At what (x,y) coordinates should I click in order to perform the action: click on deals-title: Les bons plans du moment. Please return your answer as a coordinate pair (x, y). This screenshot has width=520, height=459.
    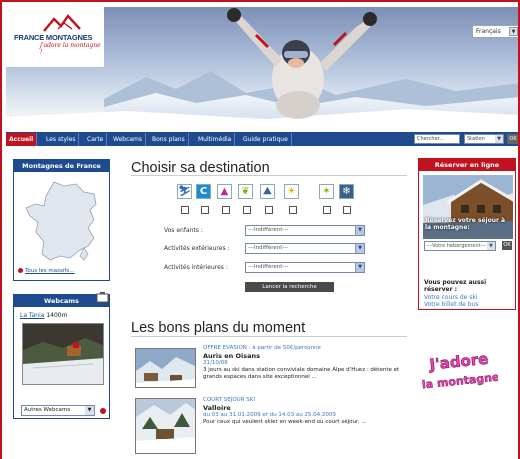
    Looking at the image, I should click on (218, 328).